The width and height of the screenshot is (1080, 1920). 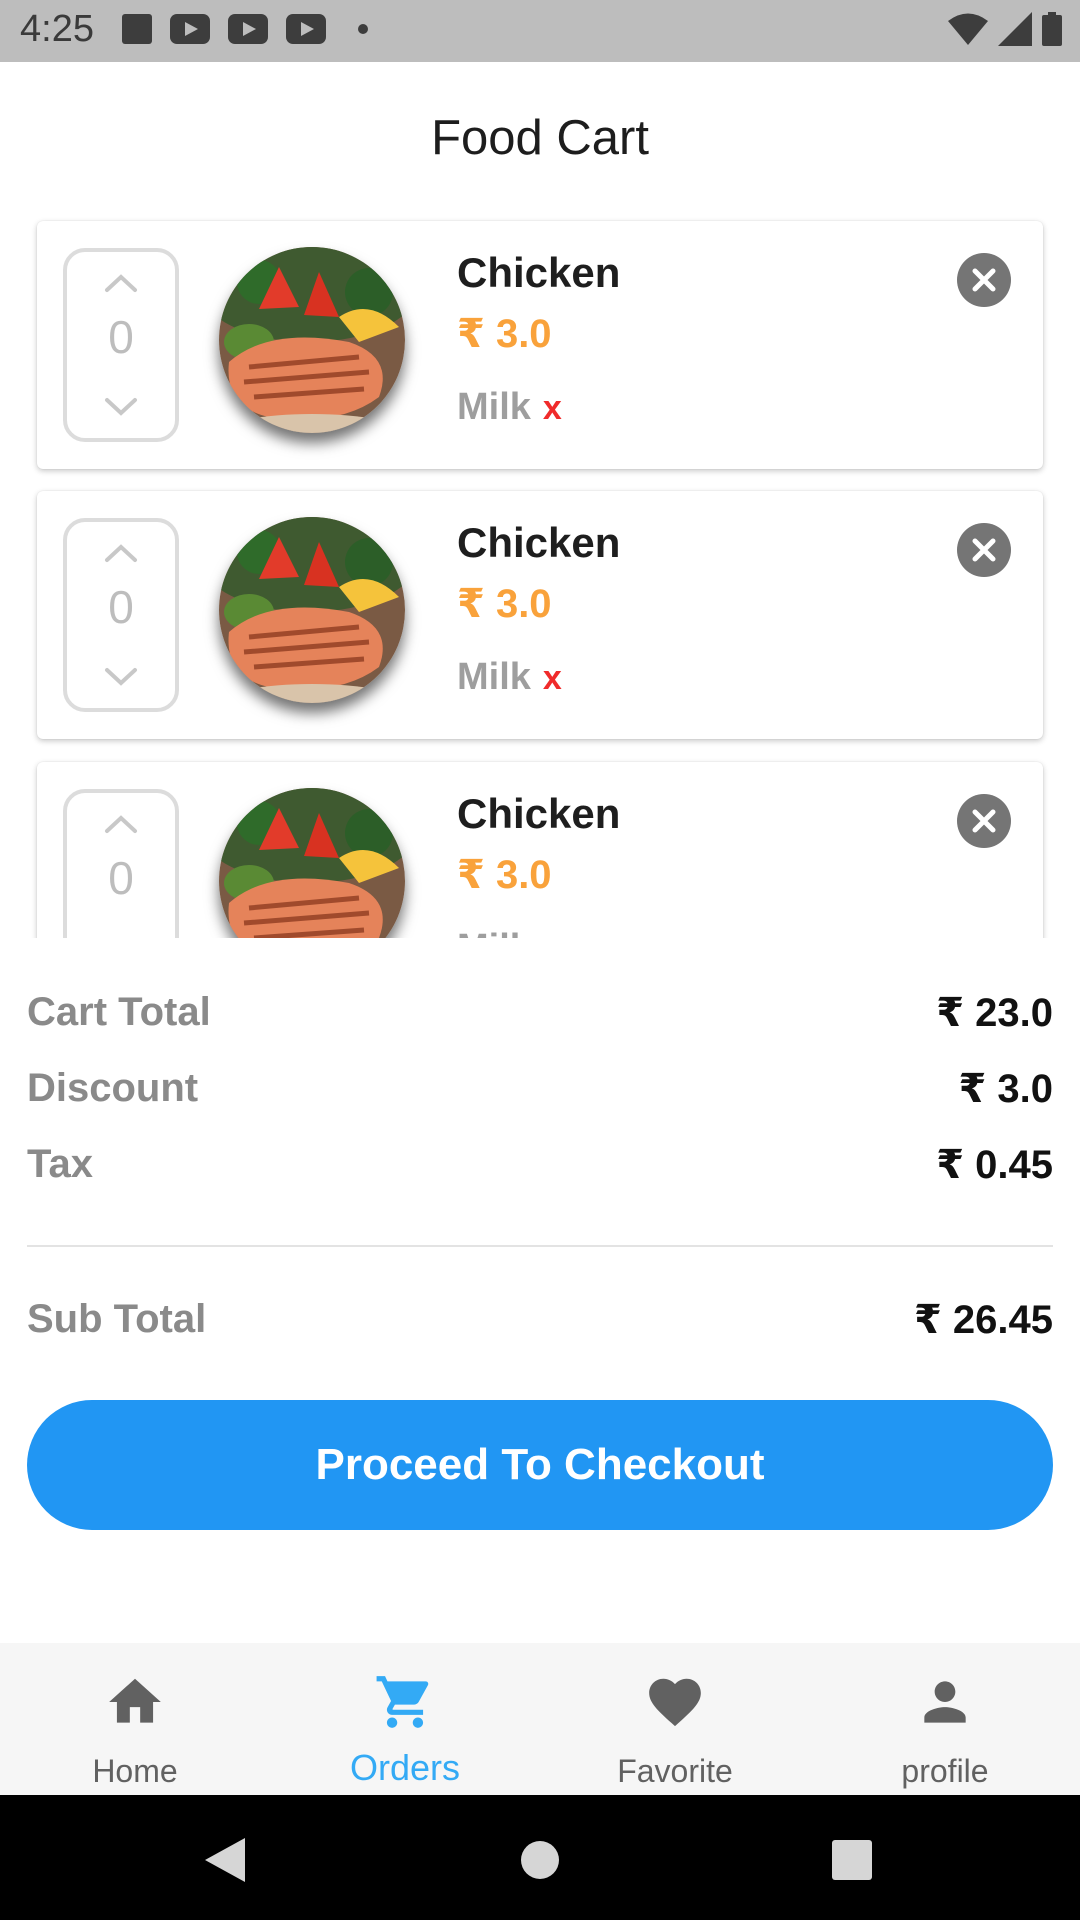 What do you see at coordinates (60, 1164) in the screenshot?
I see `tax-label: Tax` at bounding box center [60, 1164].